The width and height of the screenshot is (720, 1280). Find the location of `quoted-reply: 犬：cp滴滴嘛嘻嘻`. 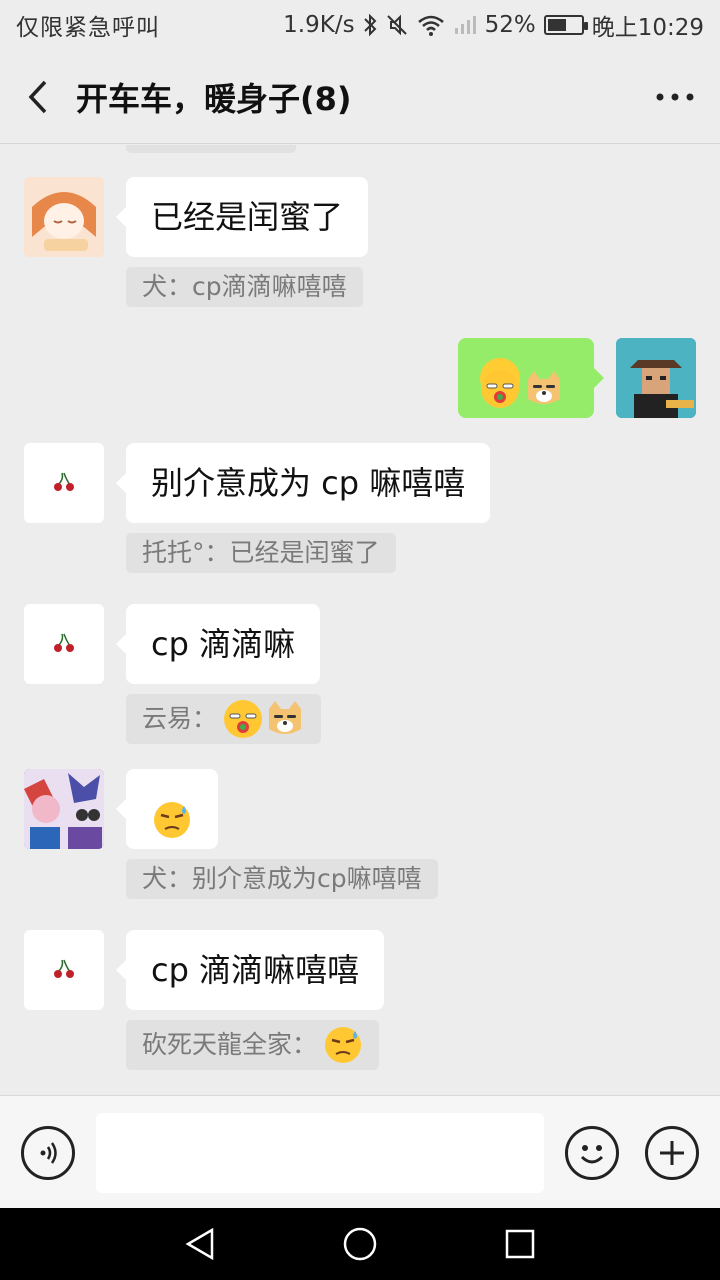

quoted-reply: 犬：cp滴滴嘛嘻嘻 is located at coordinates (244, 287).